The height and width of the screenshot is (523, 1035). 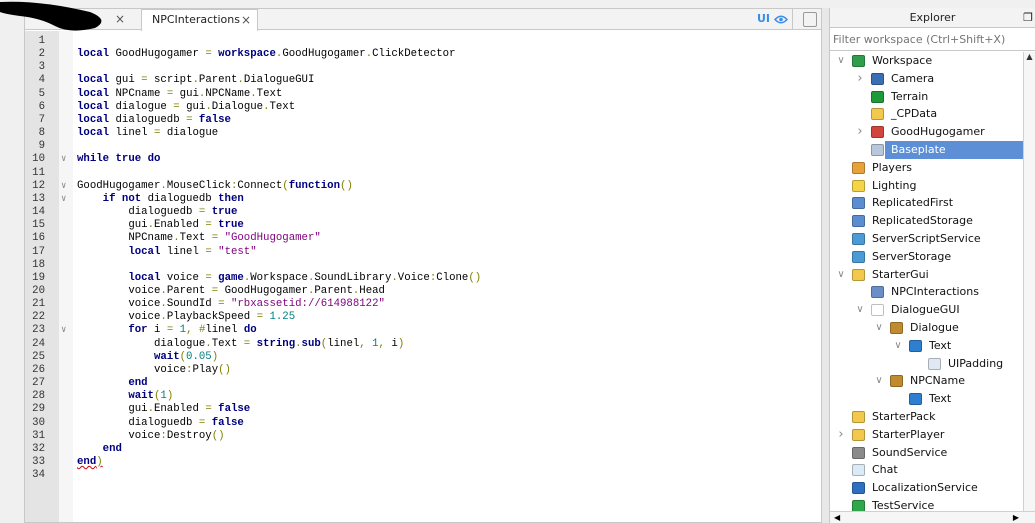 I want to click on tree-item-label: Camera, so click(x=913, y=78).